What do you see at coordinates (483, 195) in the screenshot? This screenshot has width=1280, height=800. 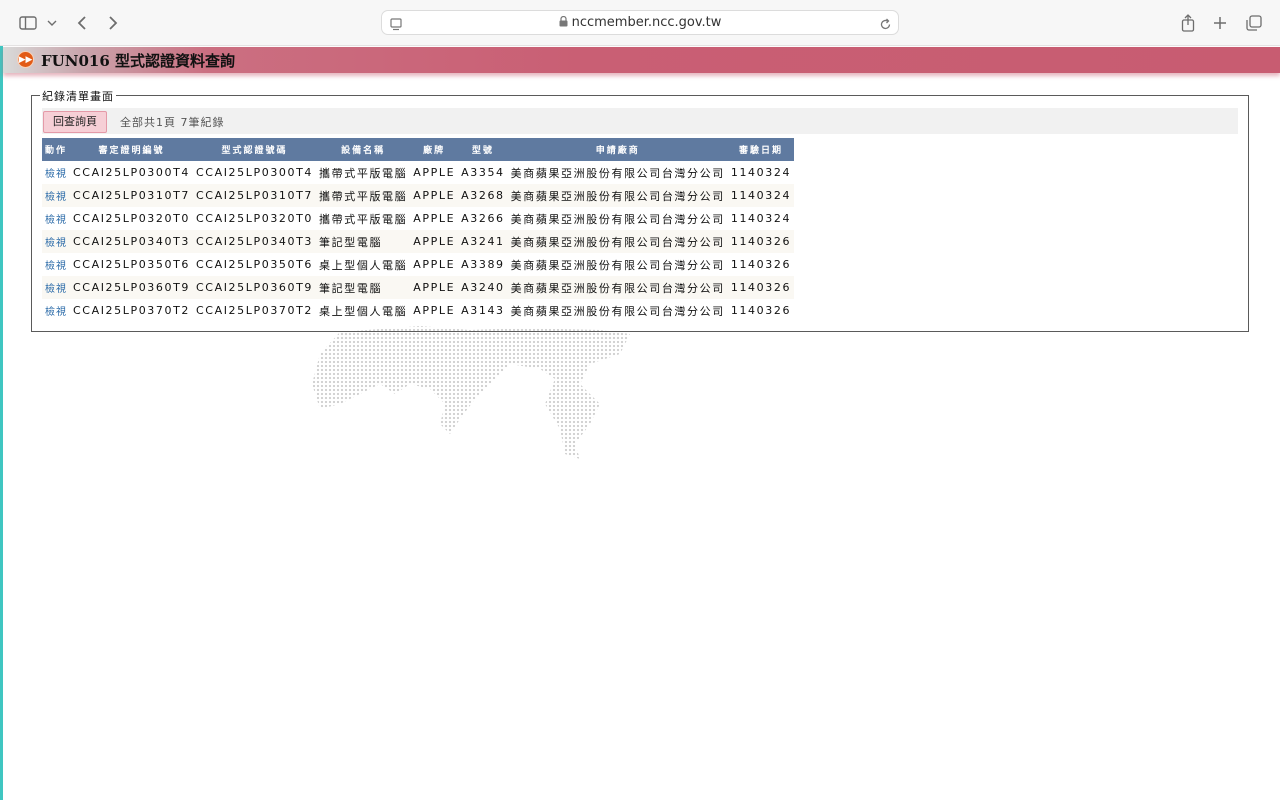 I see `cell-model: A3268` at bounding box center [483, 195].